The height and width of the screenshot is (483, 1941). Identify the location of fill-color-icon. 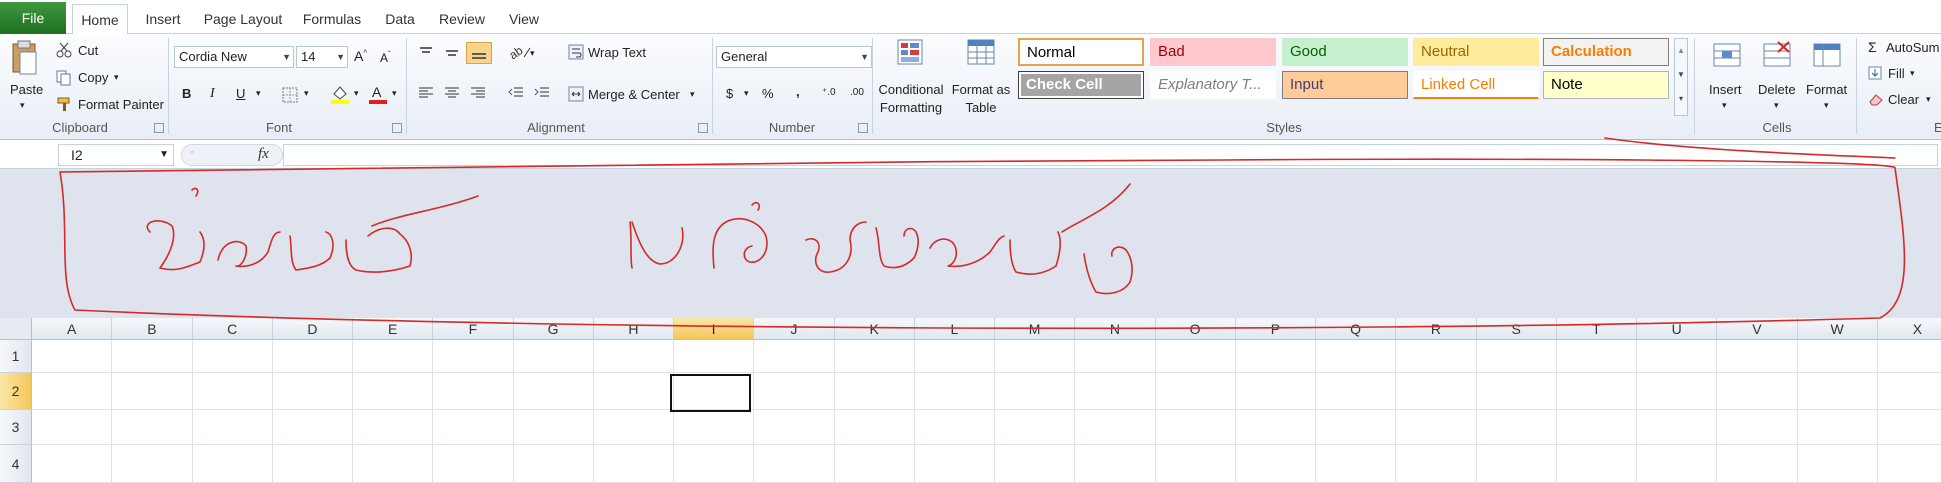
(340, 95).